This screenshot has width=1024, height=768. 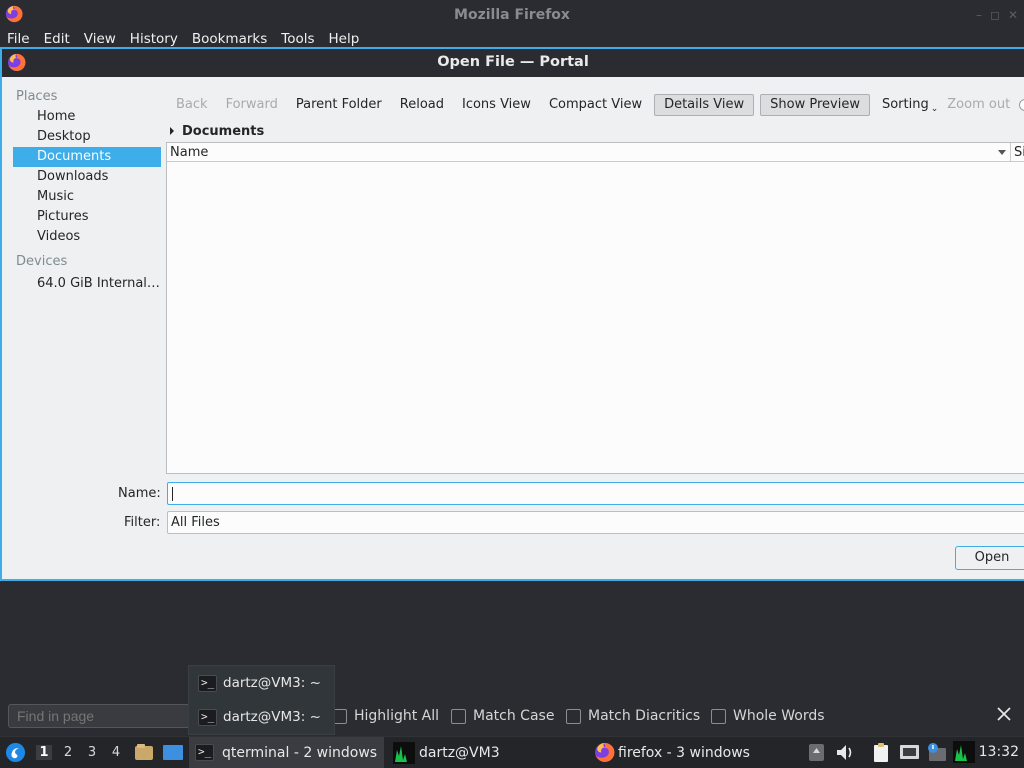 What do you see at coordinates (87, 177) in the screenshot?
I see `place-downloads: Downloads` at bounding box center [87, 177].